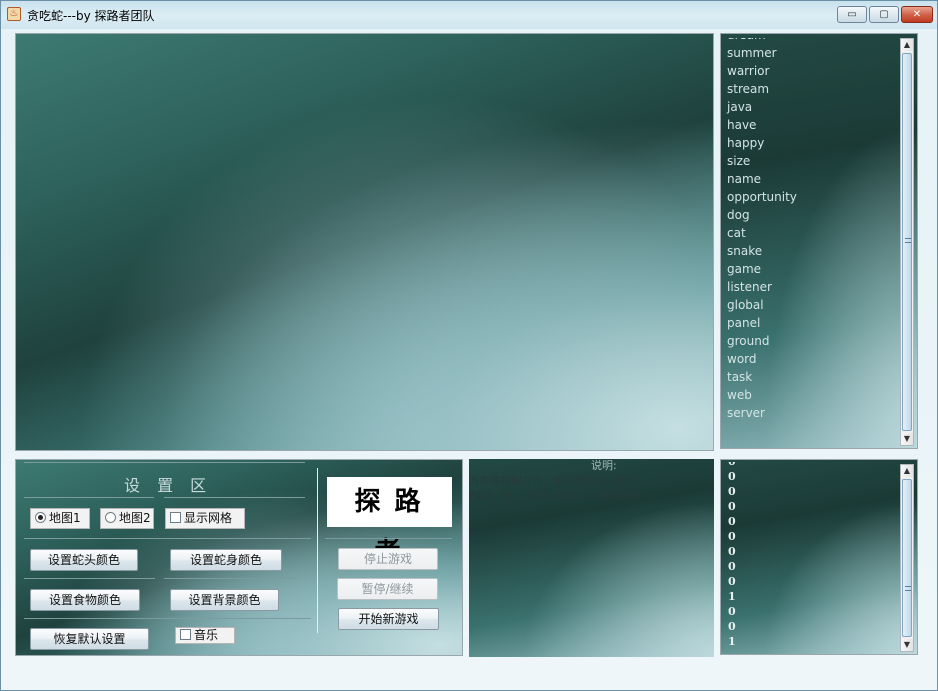 This screenshot has width=938, height=691. I want to click on list-item: panel, so click(812, 323).